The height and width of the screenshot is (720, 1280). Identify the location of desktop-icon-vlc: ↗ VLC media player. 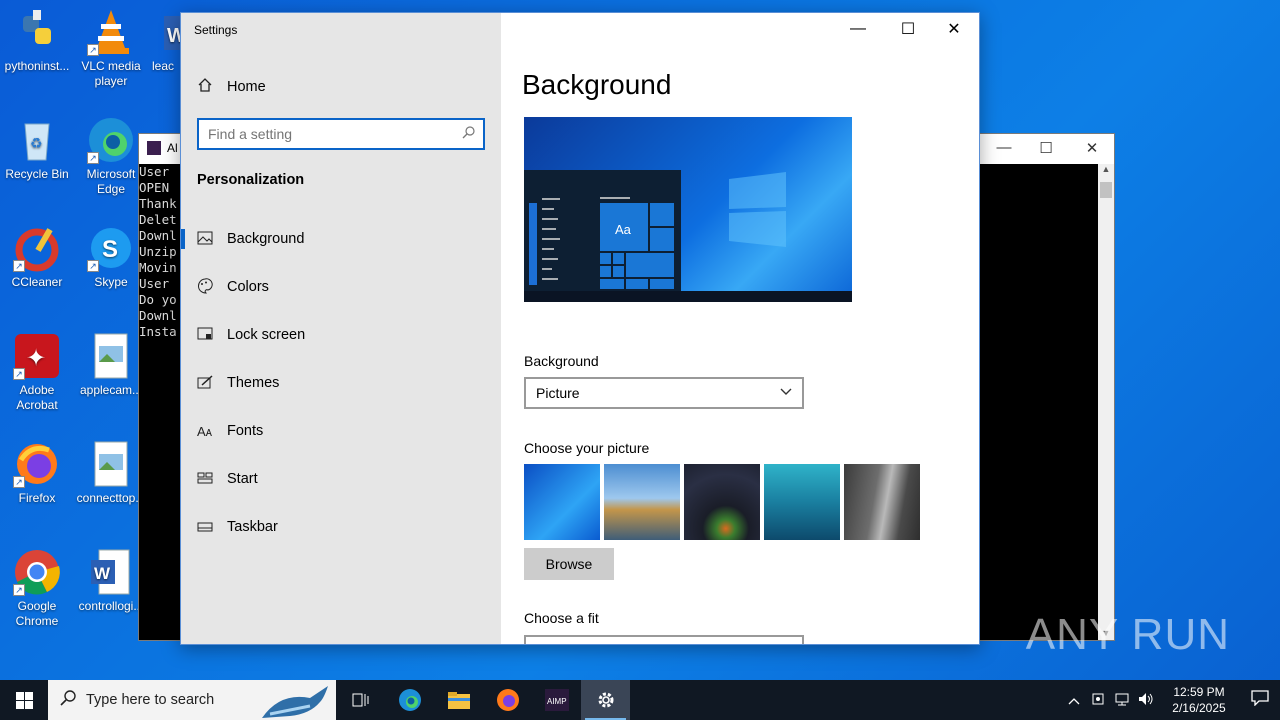
(111, 48).